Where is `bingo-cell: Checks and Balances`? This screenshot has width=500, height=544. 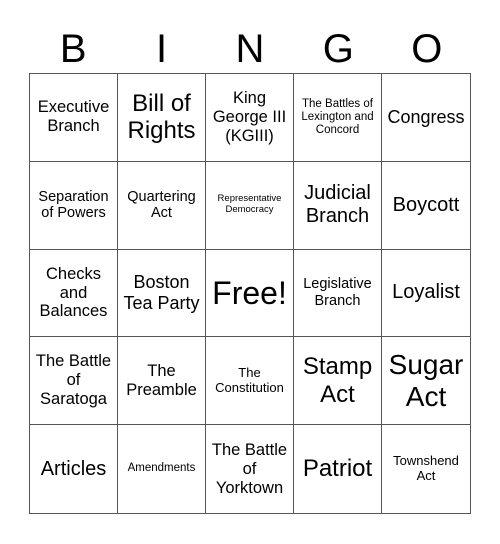
bingo-cell: Checks and Balances is located at coordinates (74, 293).